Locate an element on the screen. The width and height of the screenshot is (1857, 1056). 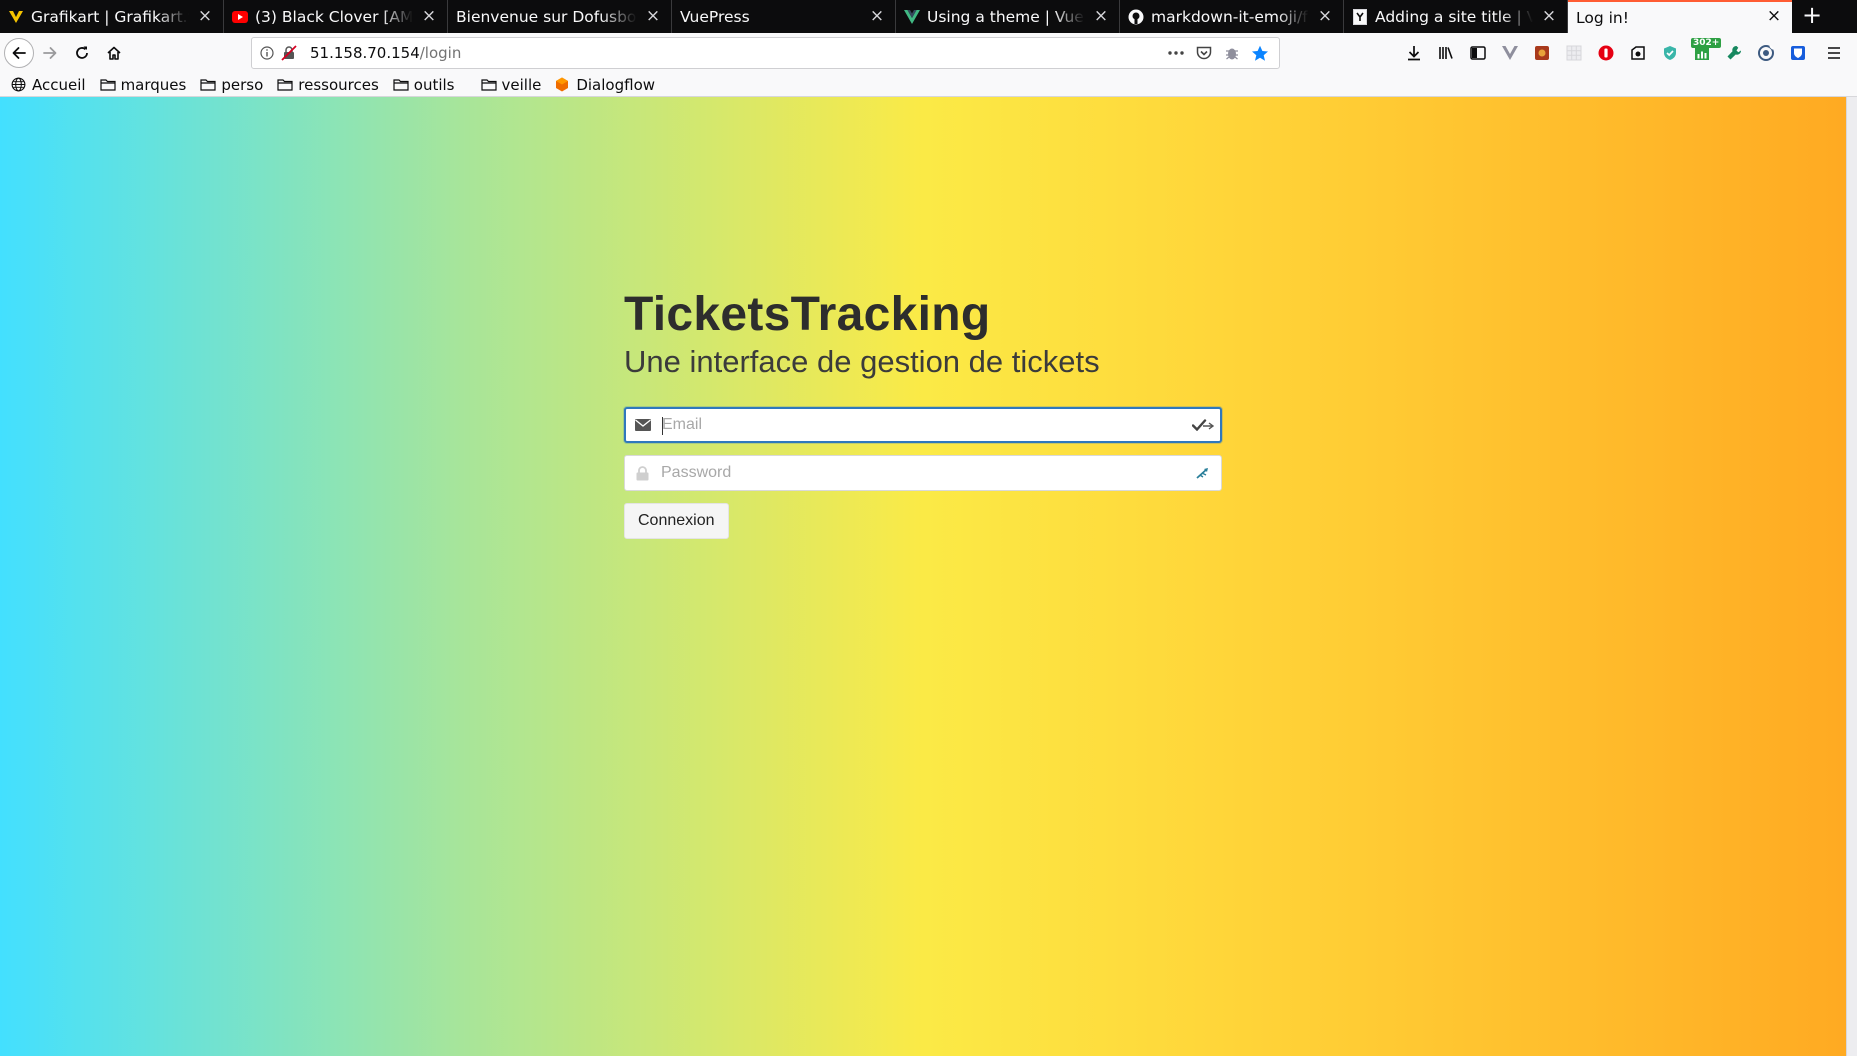
home-icon is located at coordinates (114, 53).